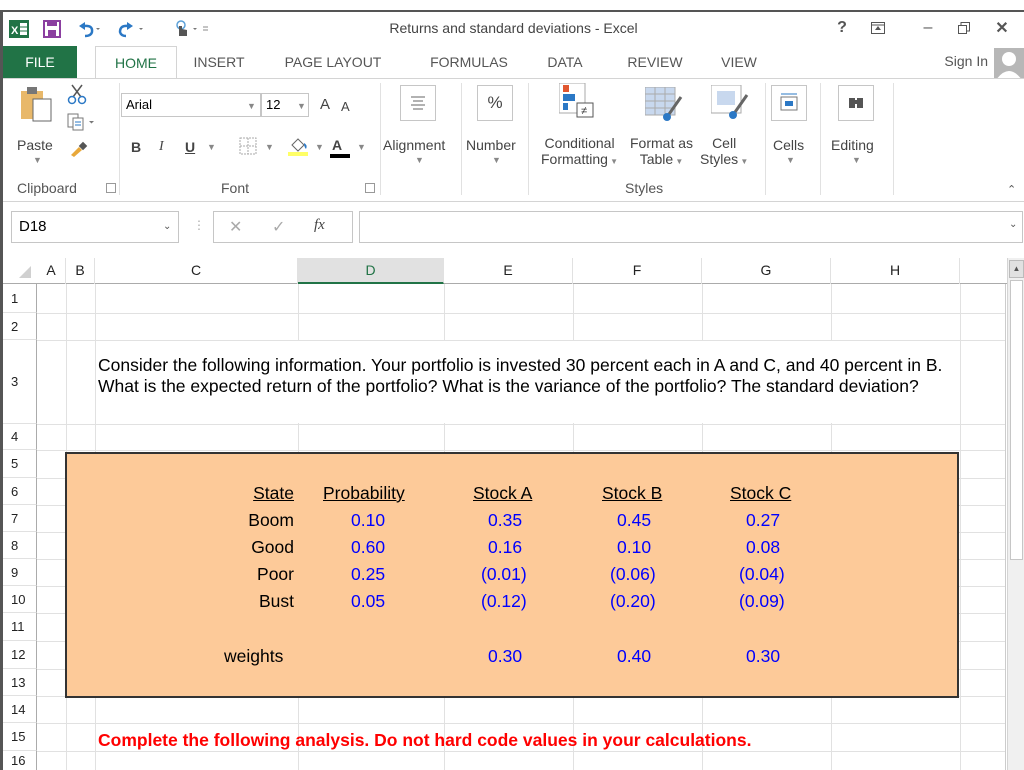  Describe the element at coordinates (508, 271) in the screenshot. I see `column-header-e: E` at that location.